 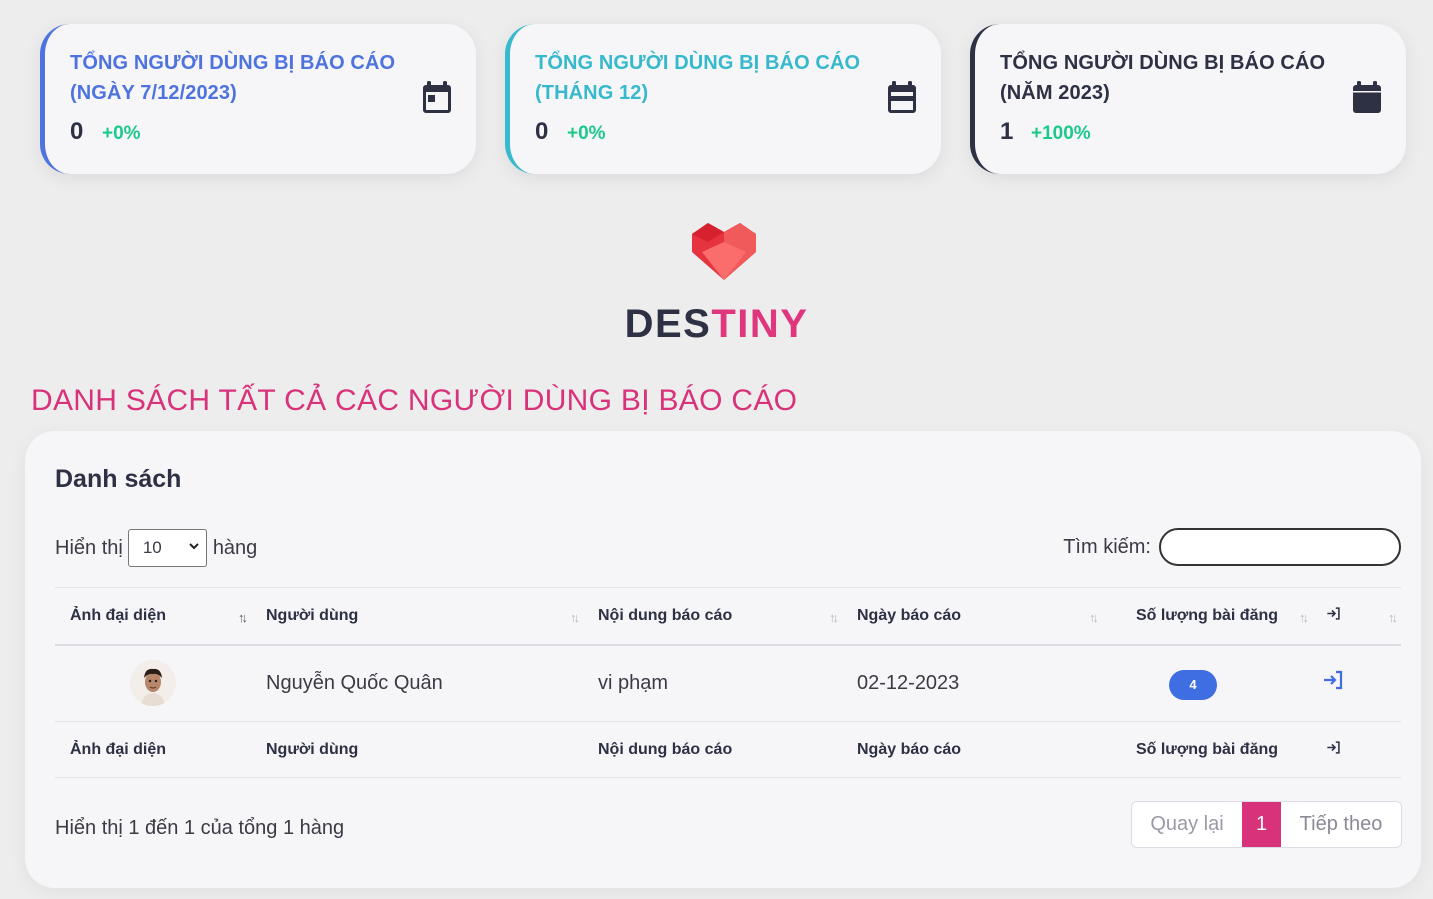 What do you see at coordinates (354, 682) in the screenshot?
I see `user-name: Nguyễn Quốc Quân` at bounding box center [354, 682].